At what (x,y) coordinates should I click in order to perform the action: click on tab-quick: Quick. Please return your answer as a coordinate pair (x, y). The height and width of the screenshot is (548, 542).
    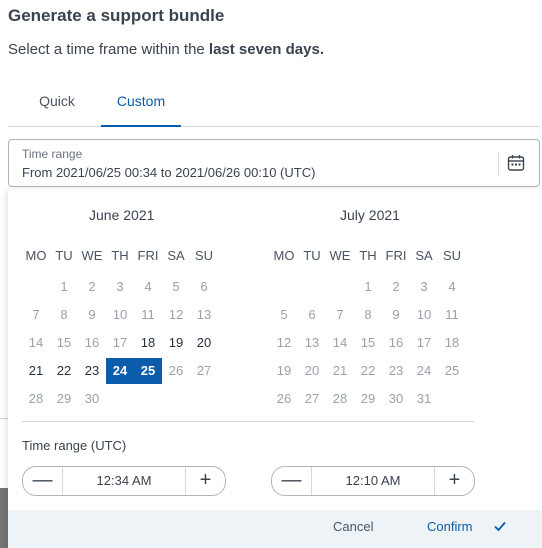
    Looking at the image, I should click on (57, 106).